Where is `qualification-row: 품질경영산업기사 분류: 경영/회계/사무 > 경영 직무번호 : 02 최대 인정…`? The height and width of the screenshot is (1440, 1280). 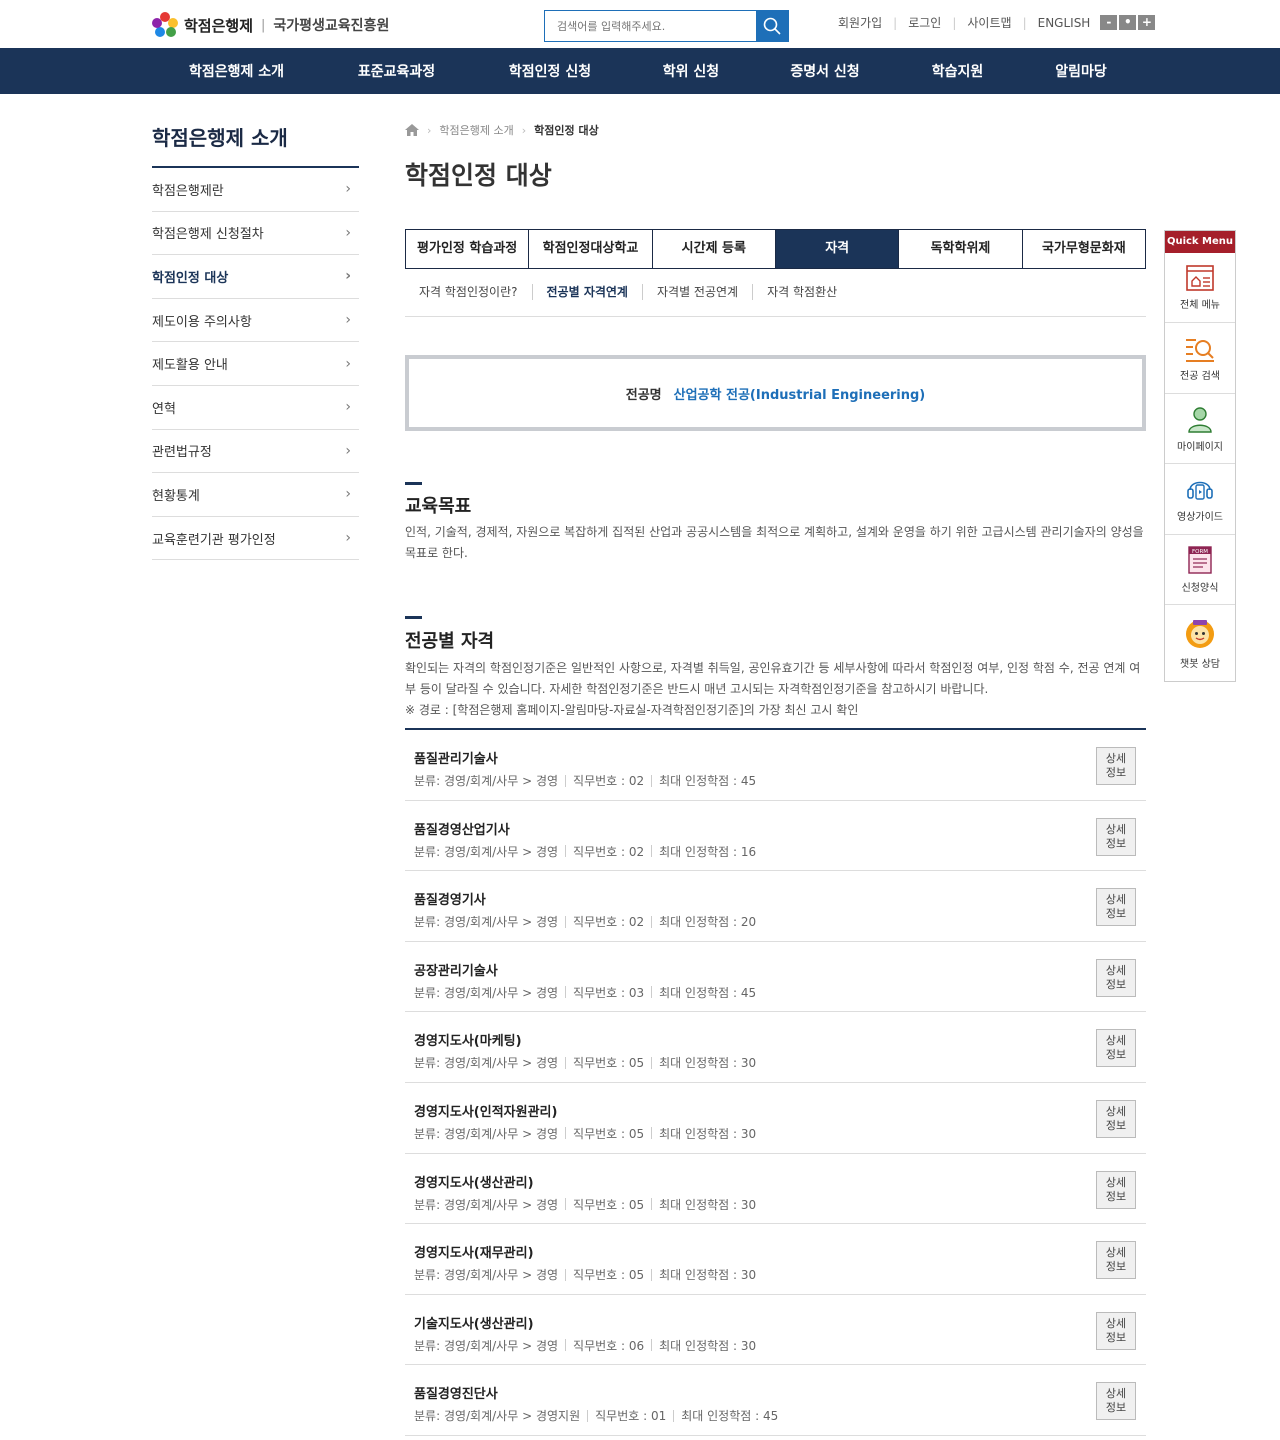
qualification-row: 품질경영산업기사 분류: 경영/회계/사무 > 경영 직무번호 : 02 최대 인정… is located at coordinates (775, 836).